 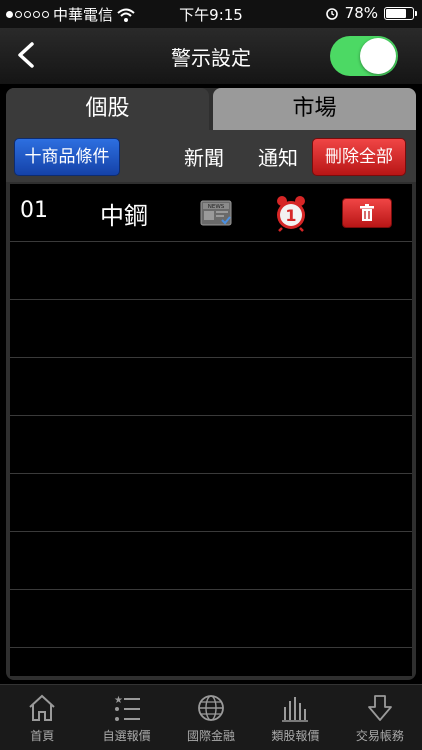 I want to click on tabbar-item-sector: 類股報價, so click(x=295, y=717).